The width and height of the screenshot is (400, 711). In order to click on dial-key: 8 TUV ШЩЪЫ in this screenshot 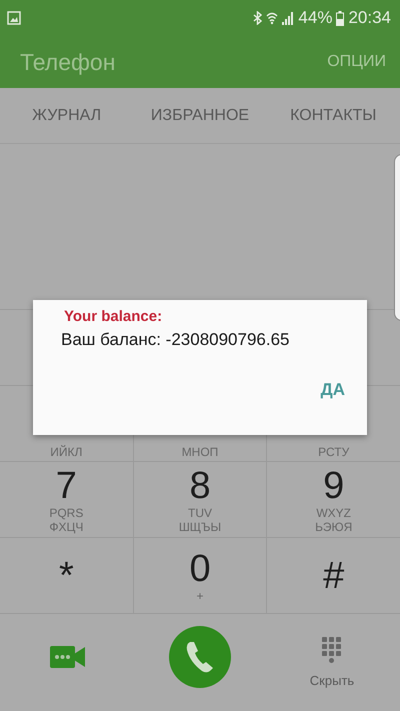, I will do `click(199, 499)`.